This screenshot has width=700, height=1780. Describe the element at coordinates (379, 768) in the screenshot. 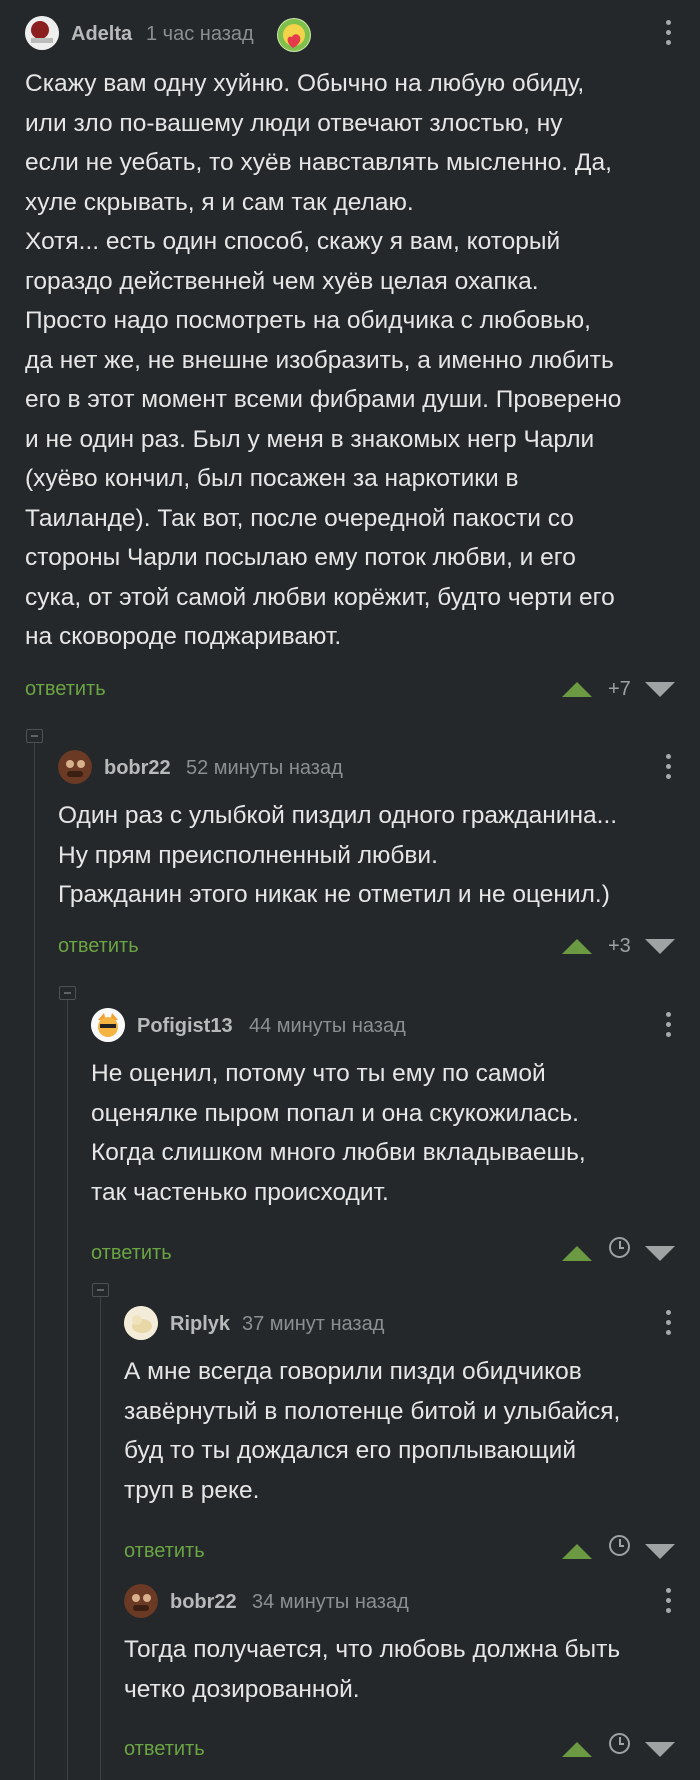

I see `comment-header: bobr22 52 минуты назад` at that location.